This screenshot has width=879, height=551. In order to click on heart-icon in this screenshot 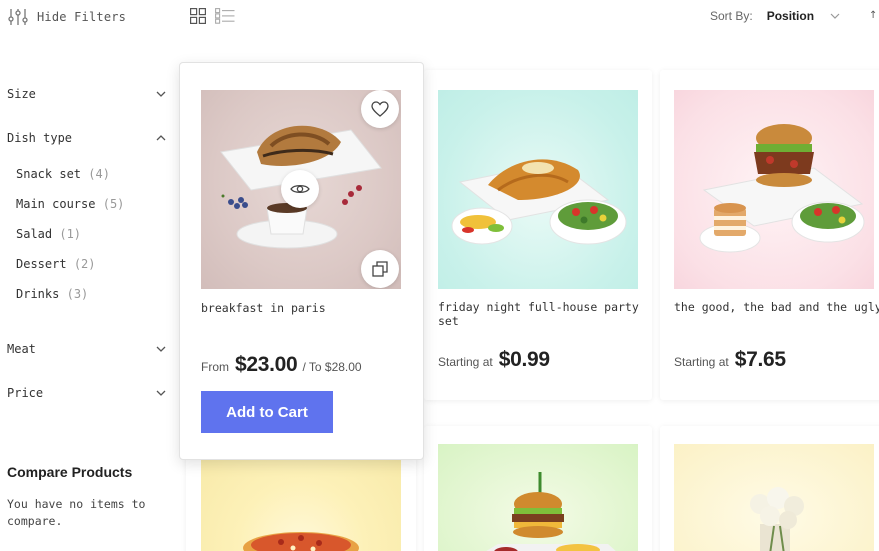, I will do `click(380, 109)`.